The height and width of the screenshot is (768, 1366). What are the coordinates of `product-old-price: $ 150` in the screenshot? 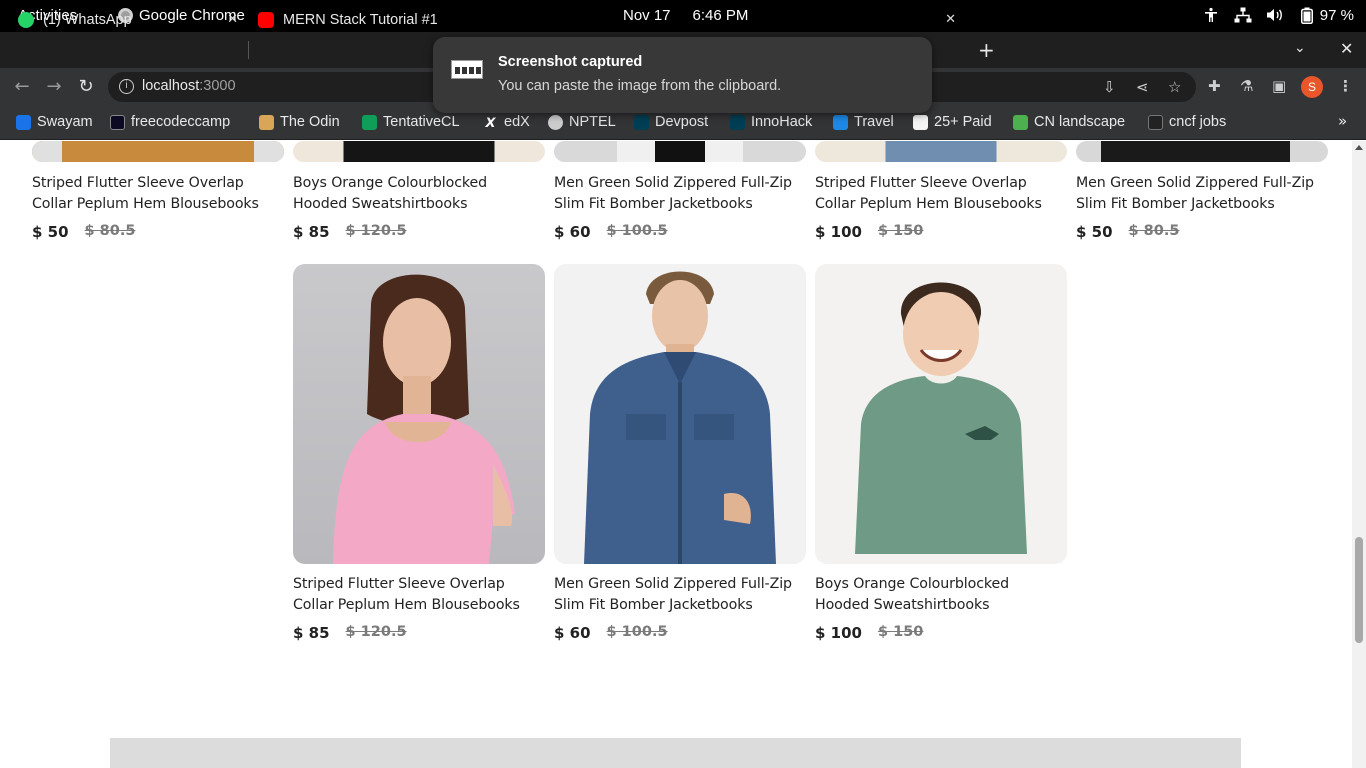 It's located at (900, 231).